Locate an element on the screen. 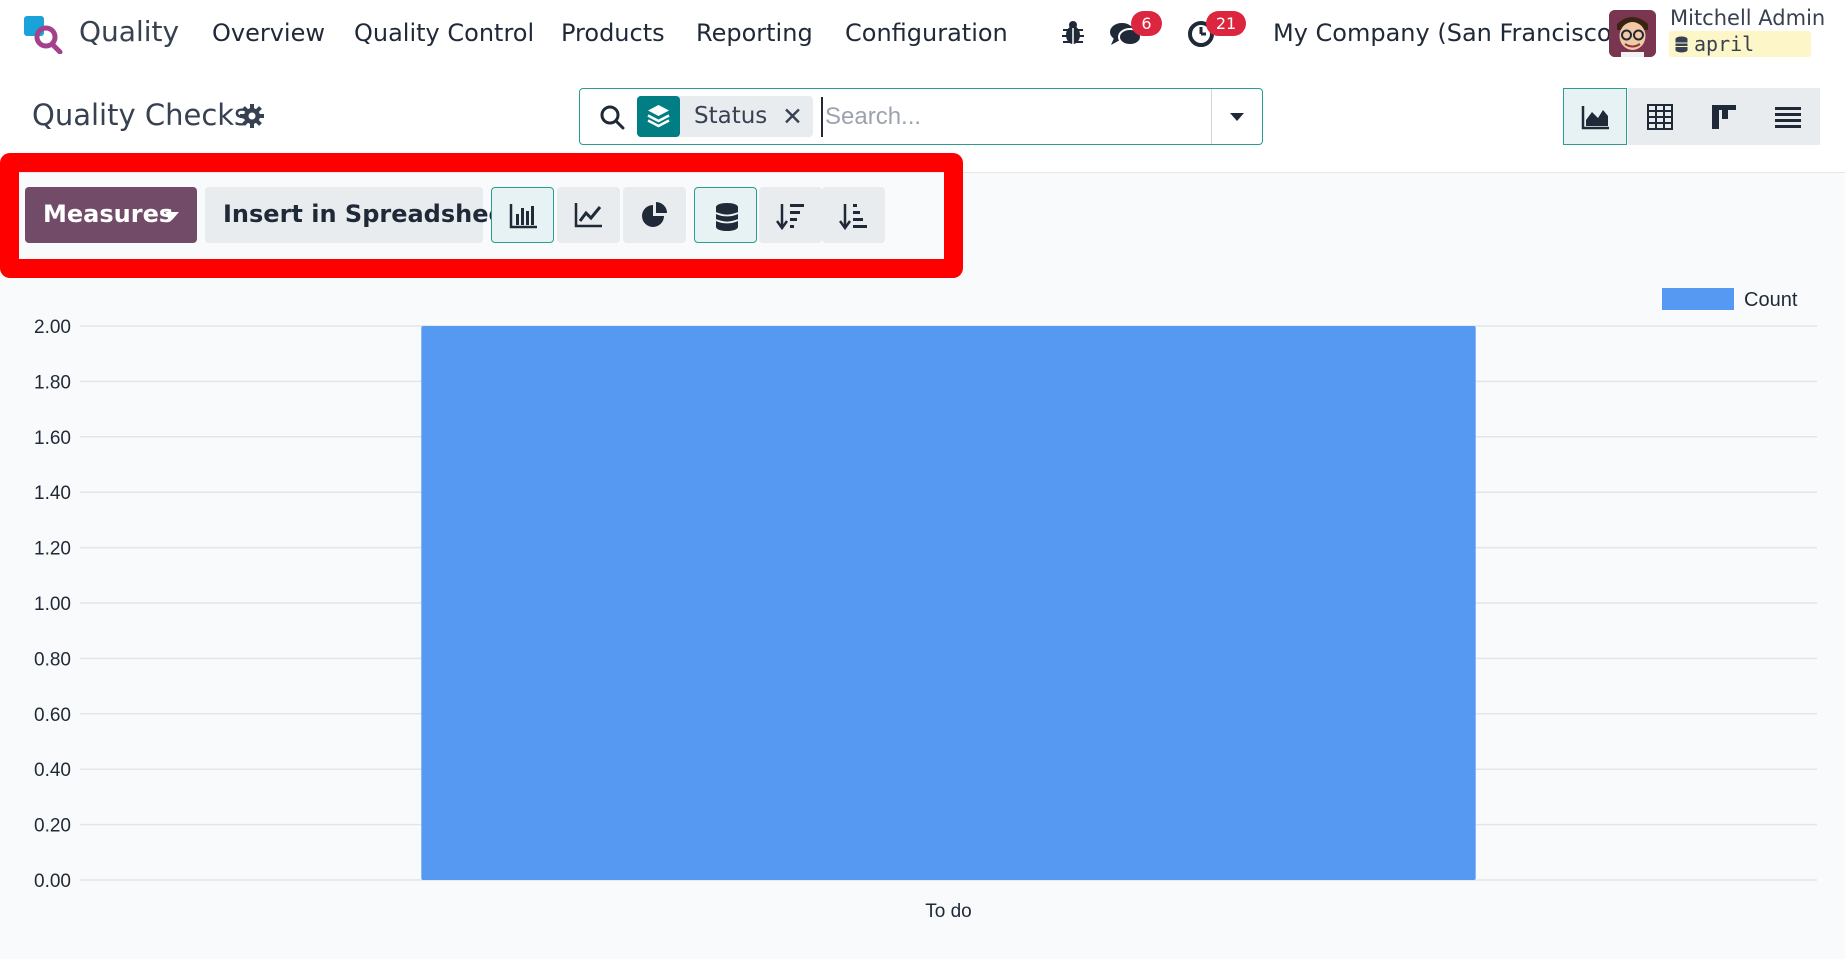  stacked-icon is located at coordinates (727, 217).